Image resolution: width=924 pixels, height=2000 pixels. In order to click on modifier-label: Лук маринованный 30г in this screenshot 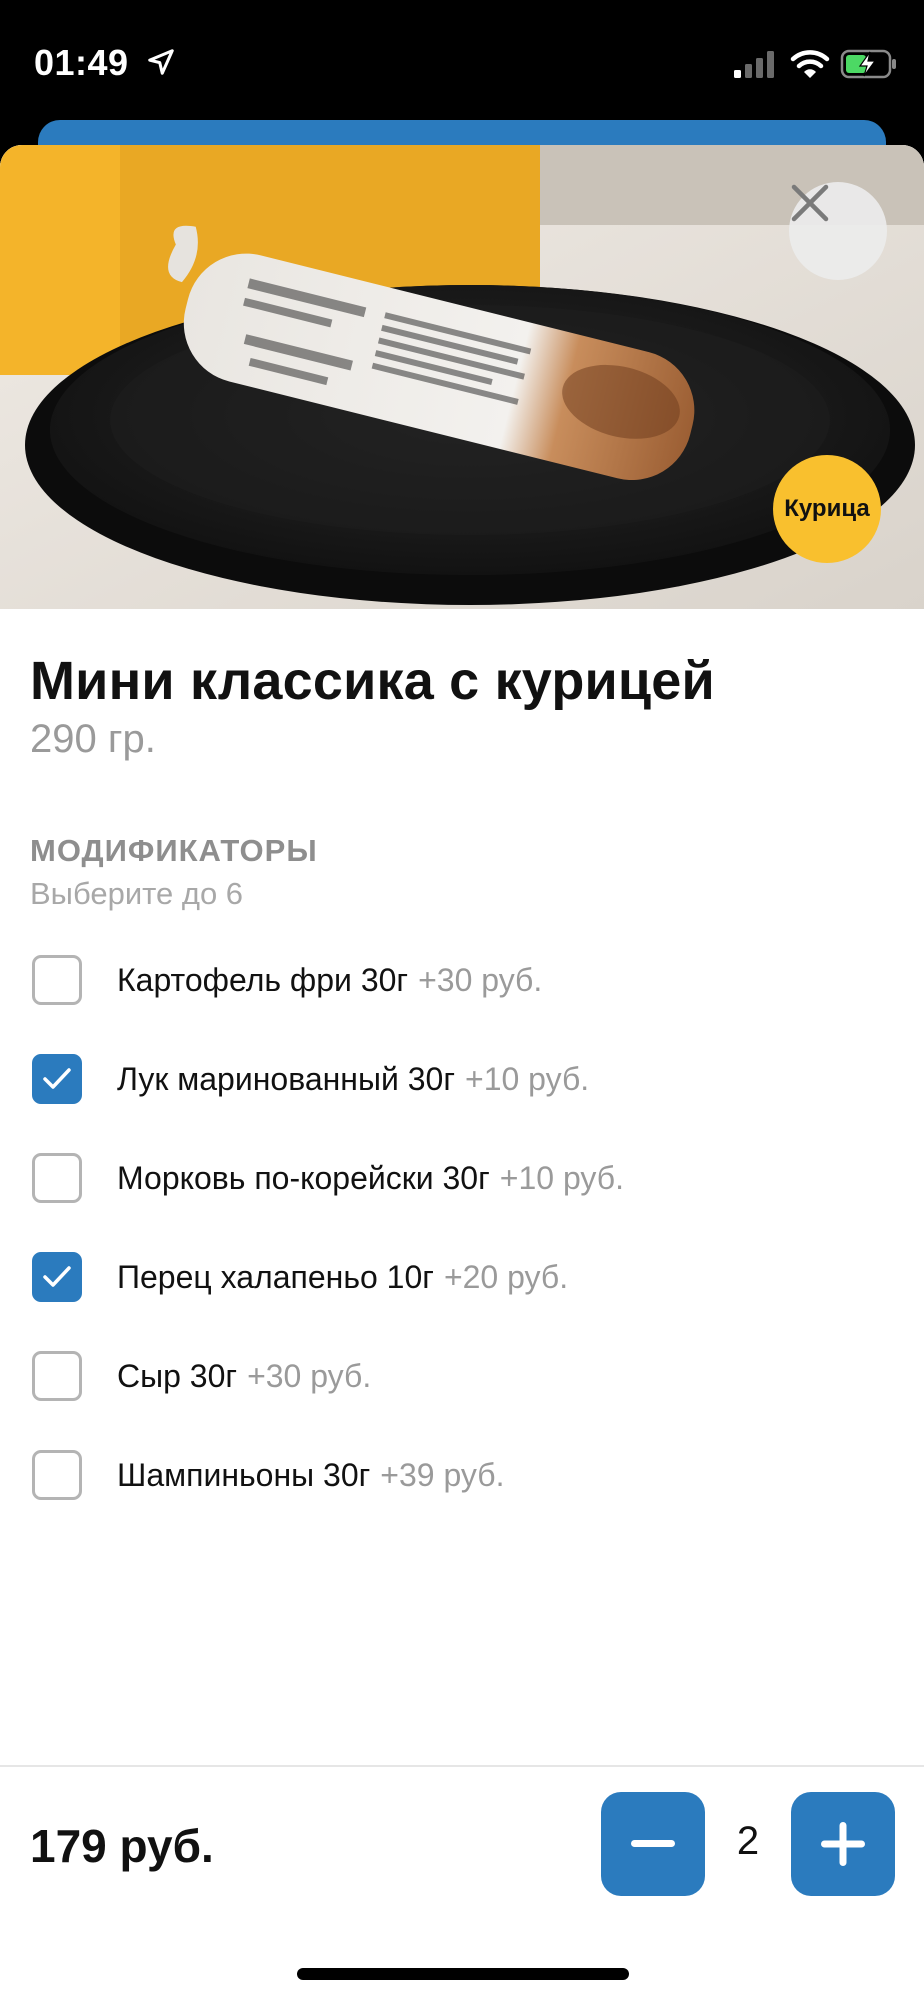, I will do `click(286, 1078)`.